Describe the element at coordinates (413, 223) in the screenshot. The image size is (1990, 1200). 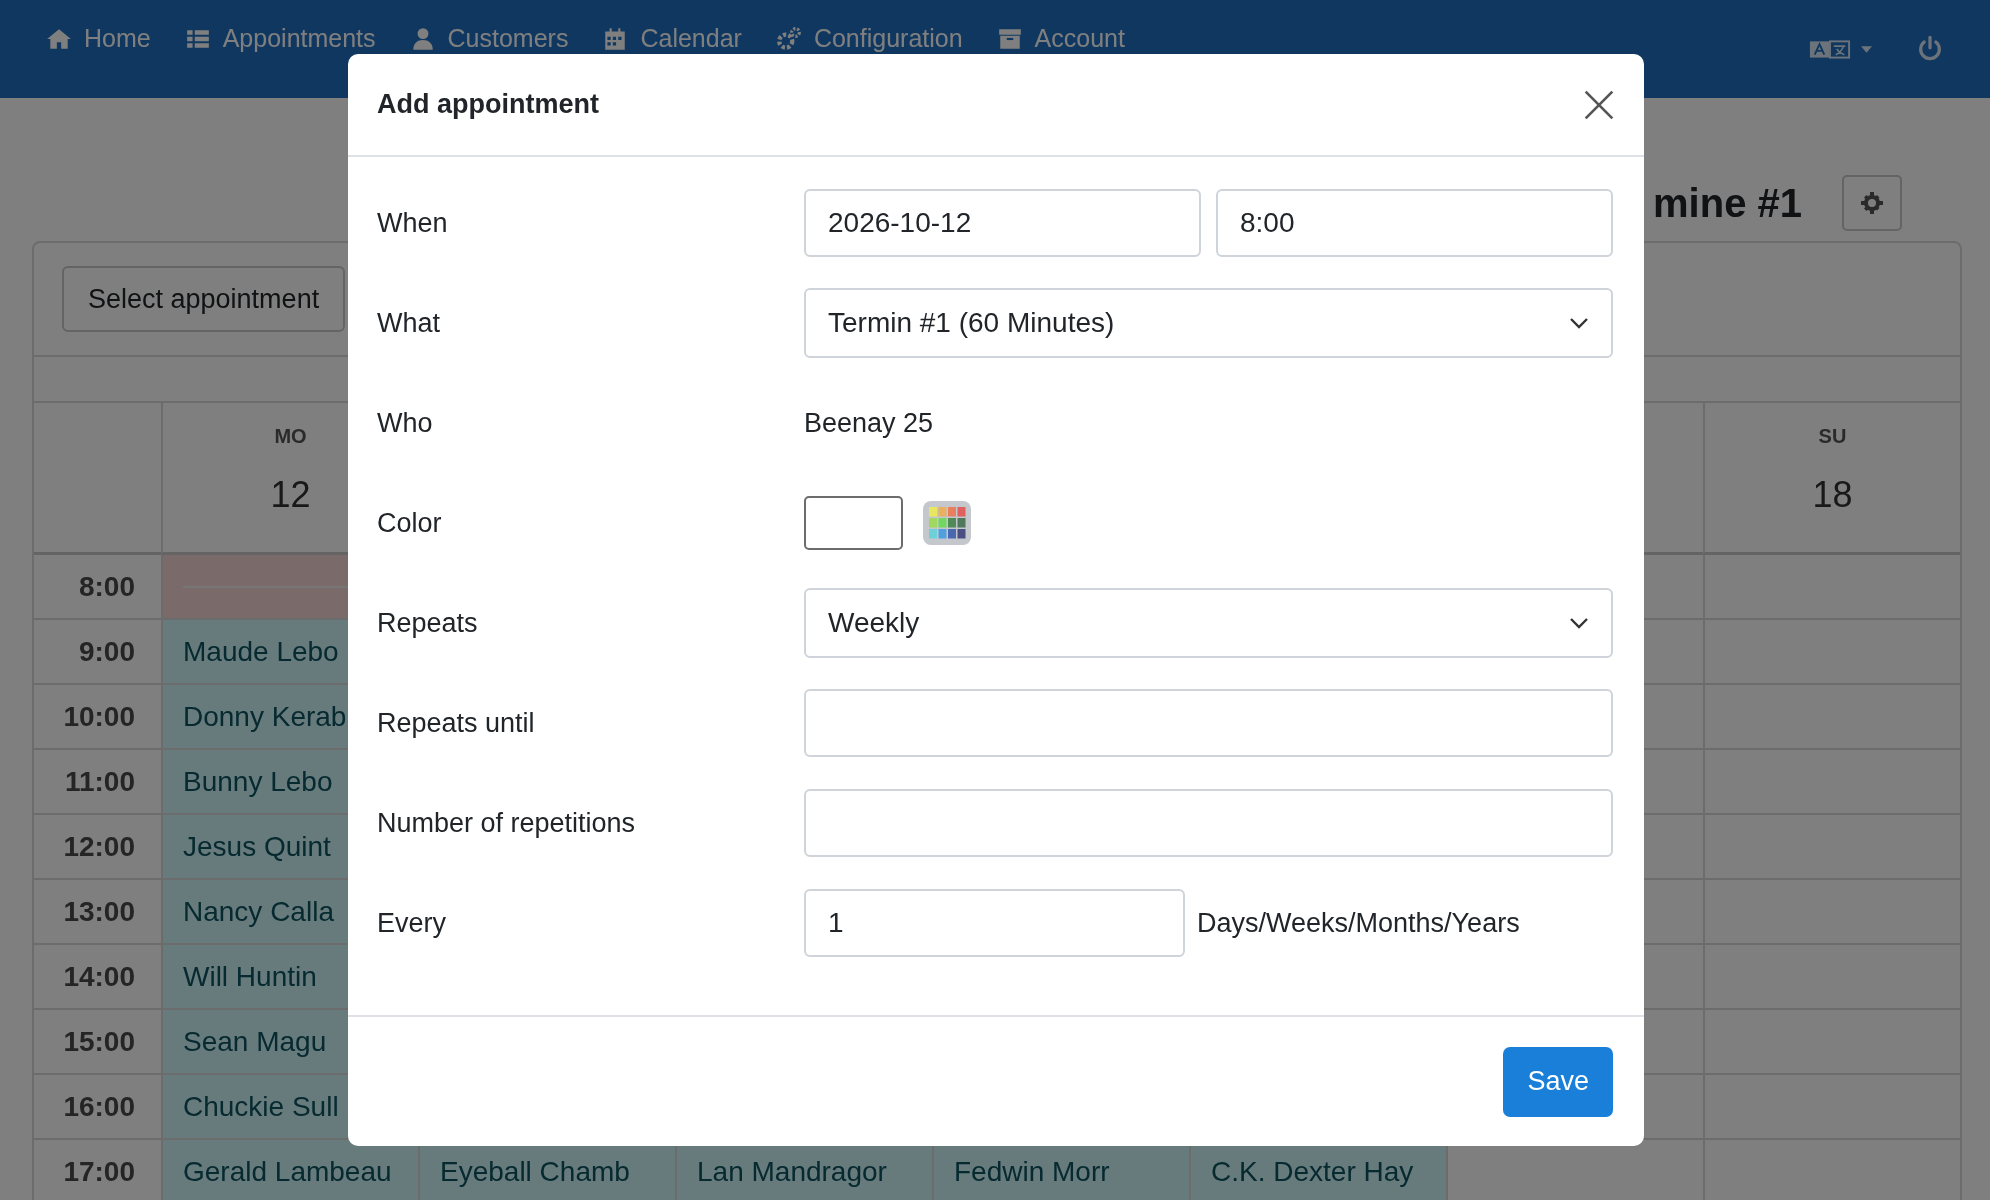
I see `field-label: When` at that location.